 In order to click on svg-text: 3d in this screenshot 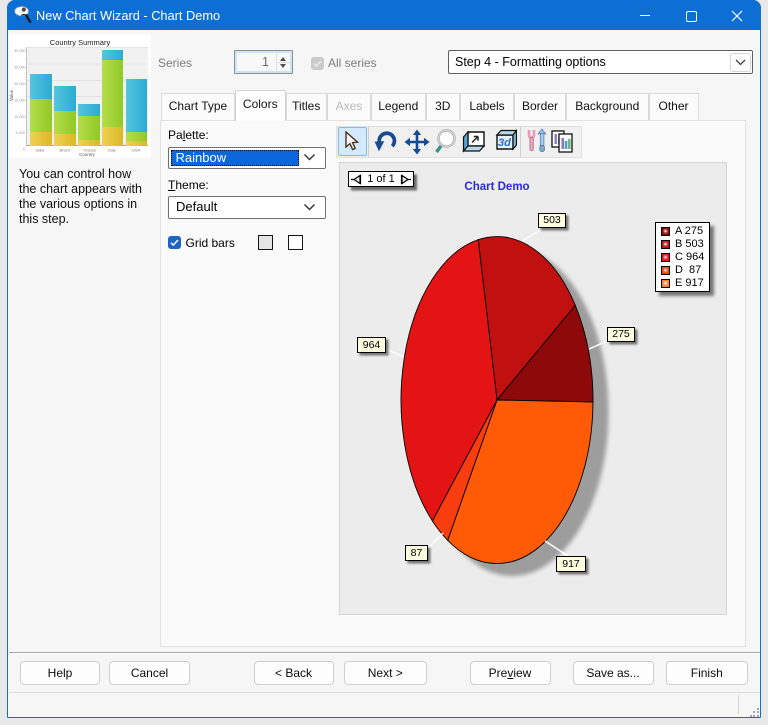, I will do `click(504, 143)`.